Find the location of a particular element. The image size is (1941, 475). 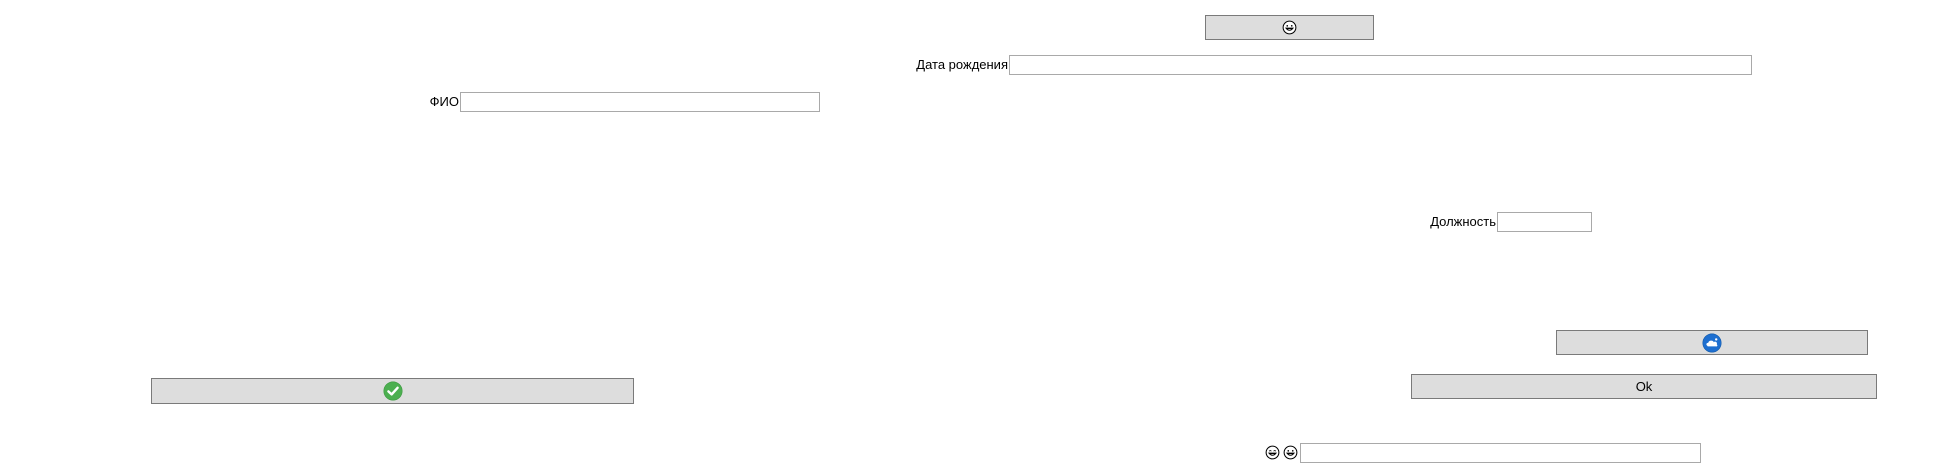

cloud-button is located at coordinates (1712, 342).